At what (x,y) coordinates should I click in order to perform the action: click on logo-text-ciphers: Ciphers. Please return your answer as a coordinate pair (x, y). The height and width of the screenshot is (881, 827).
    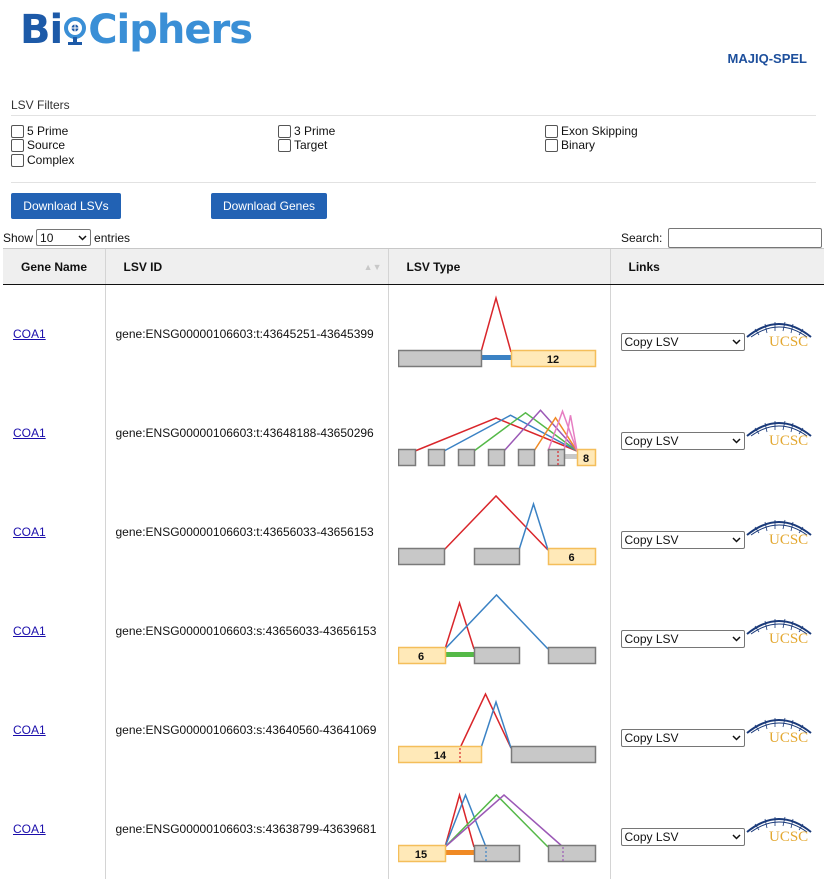
    Looking at the image, I should click on (170, 30).